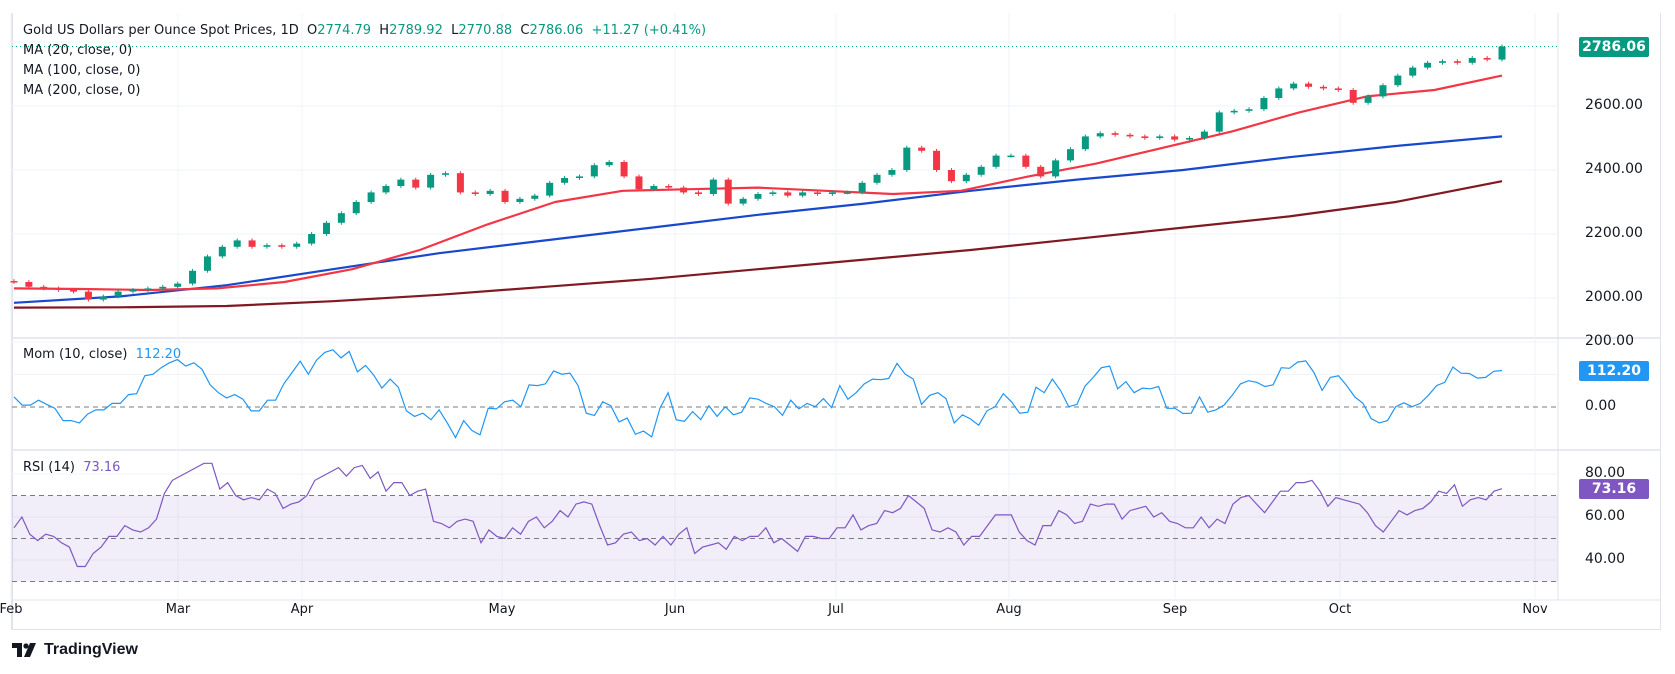 Image resolution: width=1675 pixels, height=674 pixels. What do you see at coordinates (1601, 406) in the screenshot?
I see `mom-tick: 0.00` at bounding box center [1601, 406].